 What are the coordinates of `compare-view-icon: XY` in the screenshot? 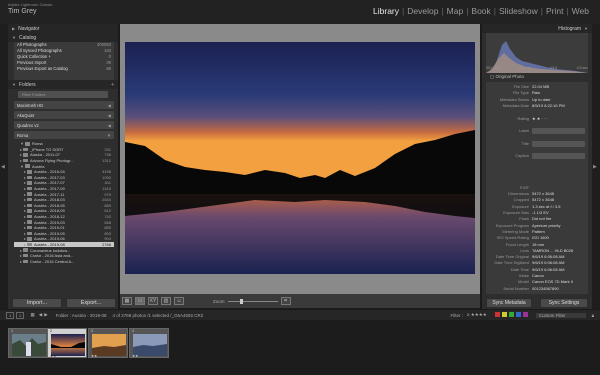 It's located at (153, 301).